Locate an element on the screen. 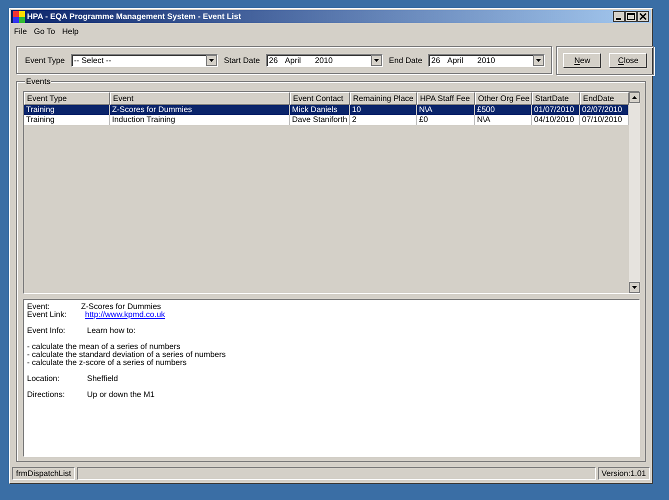 The image size is (669, 500). detail-label: Event Link: is located at coordinates (47, 315).